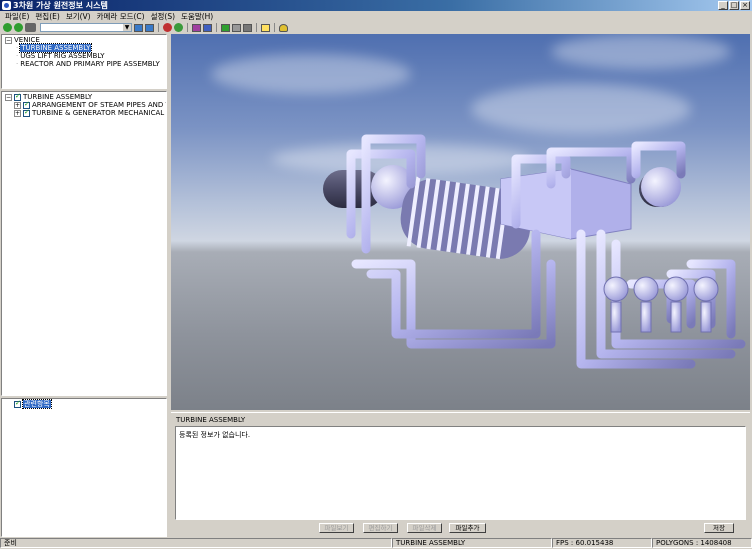 This screenshot has width=752, height=549. Describe the element at coordinates (78, 16) in the screenshot. I see `menu-view: 보기(V)` at that location.